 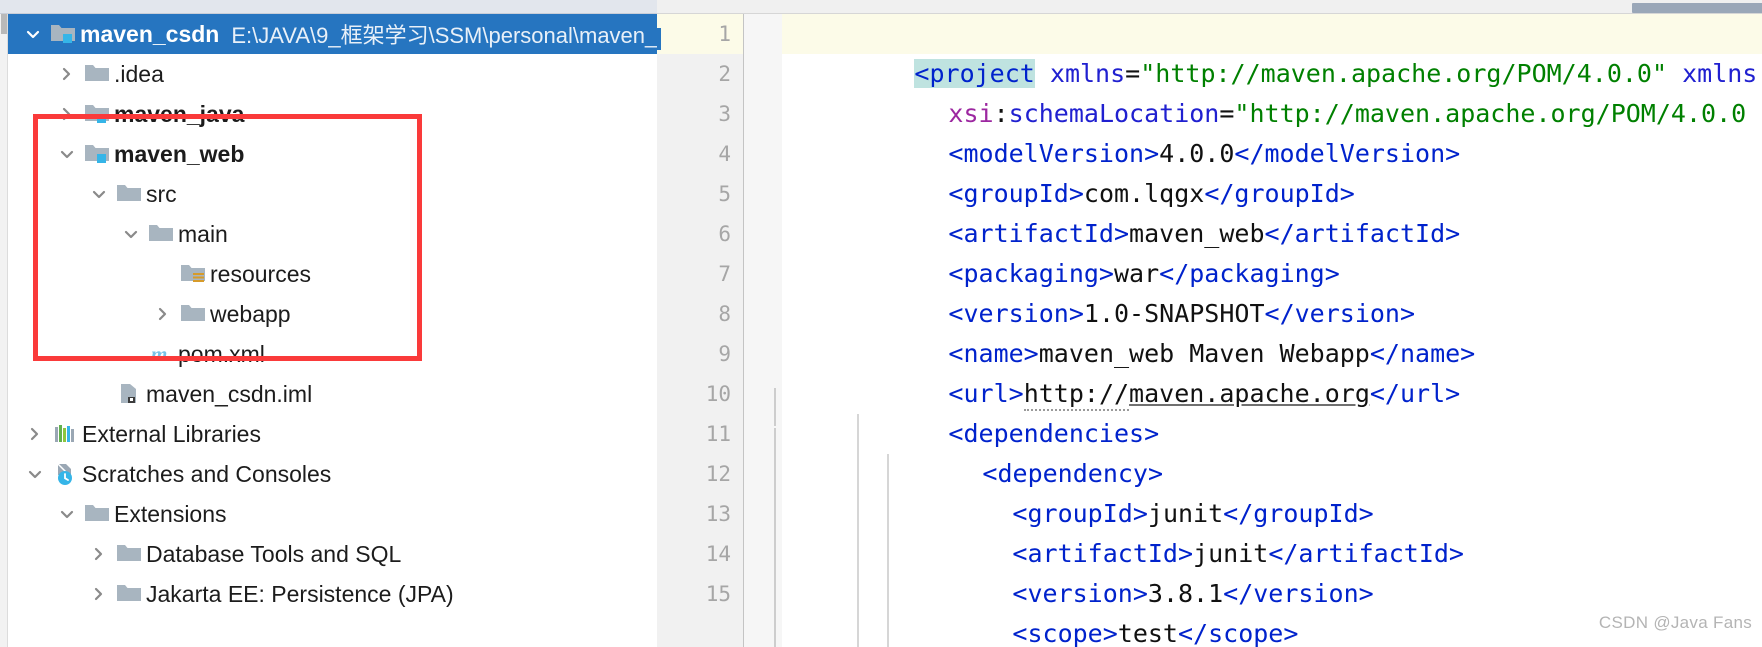 I want to click on code-line-3: <modelVersion>4.0.0</modelVersion>, so click(x=1144, y=131).